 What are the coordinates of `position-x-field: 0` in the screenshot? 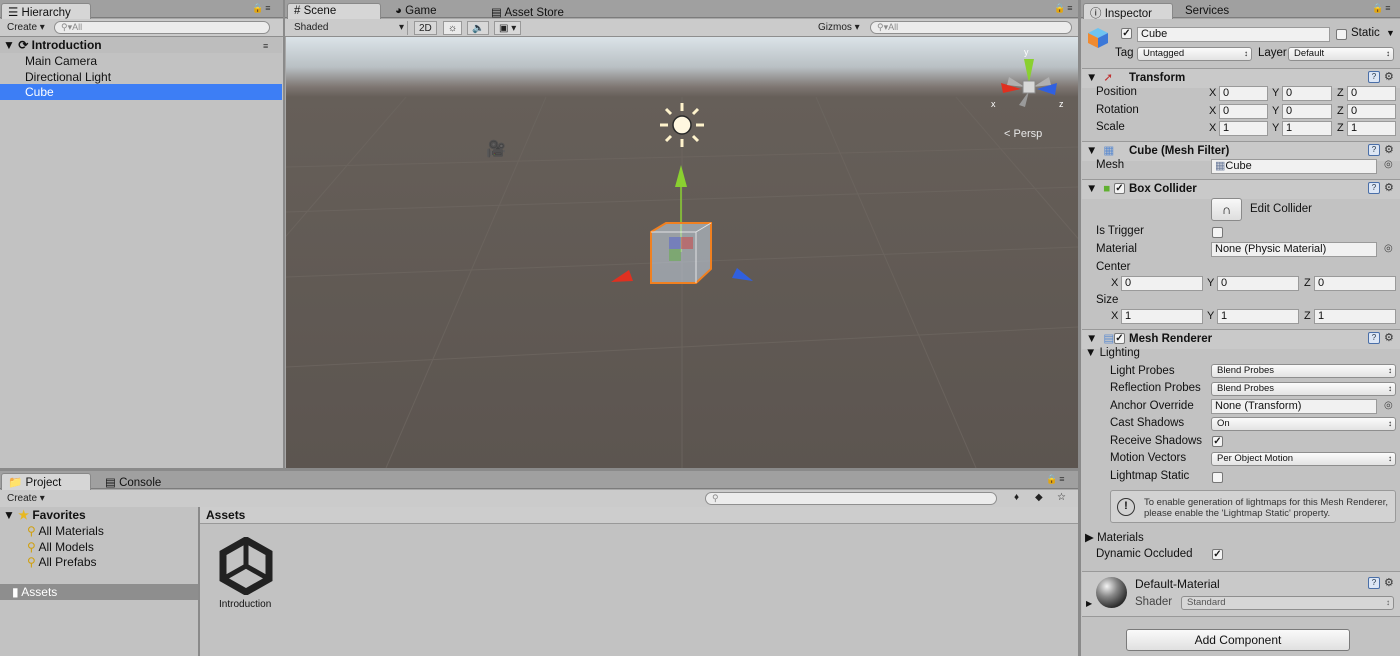 It's located at (1243, 93).